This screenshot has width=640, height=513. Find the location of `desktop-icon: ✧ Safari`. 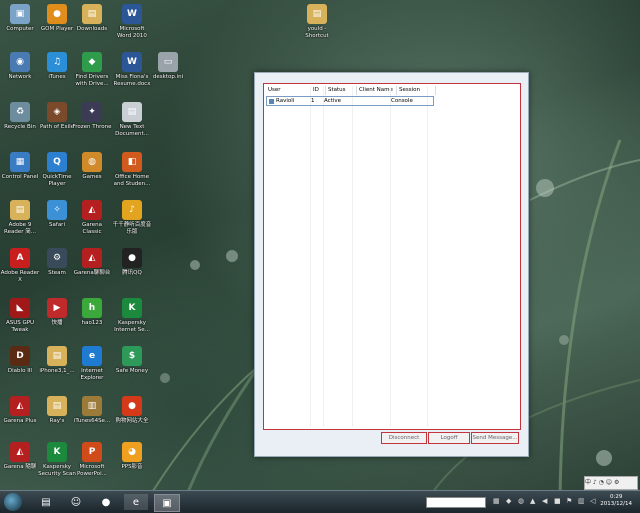

desktop-icon: ✧ Safari is located at coordinates (57, 222).